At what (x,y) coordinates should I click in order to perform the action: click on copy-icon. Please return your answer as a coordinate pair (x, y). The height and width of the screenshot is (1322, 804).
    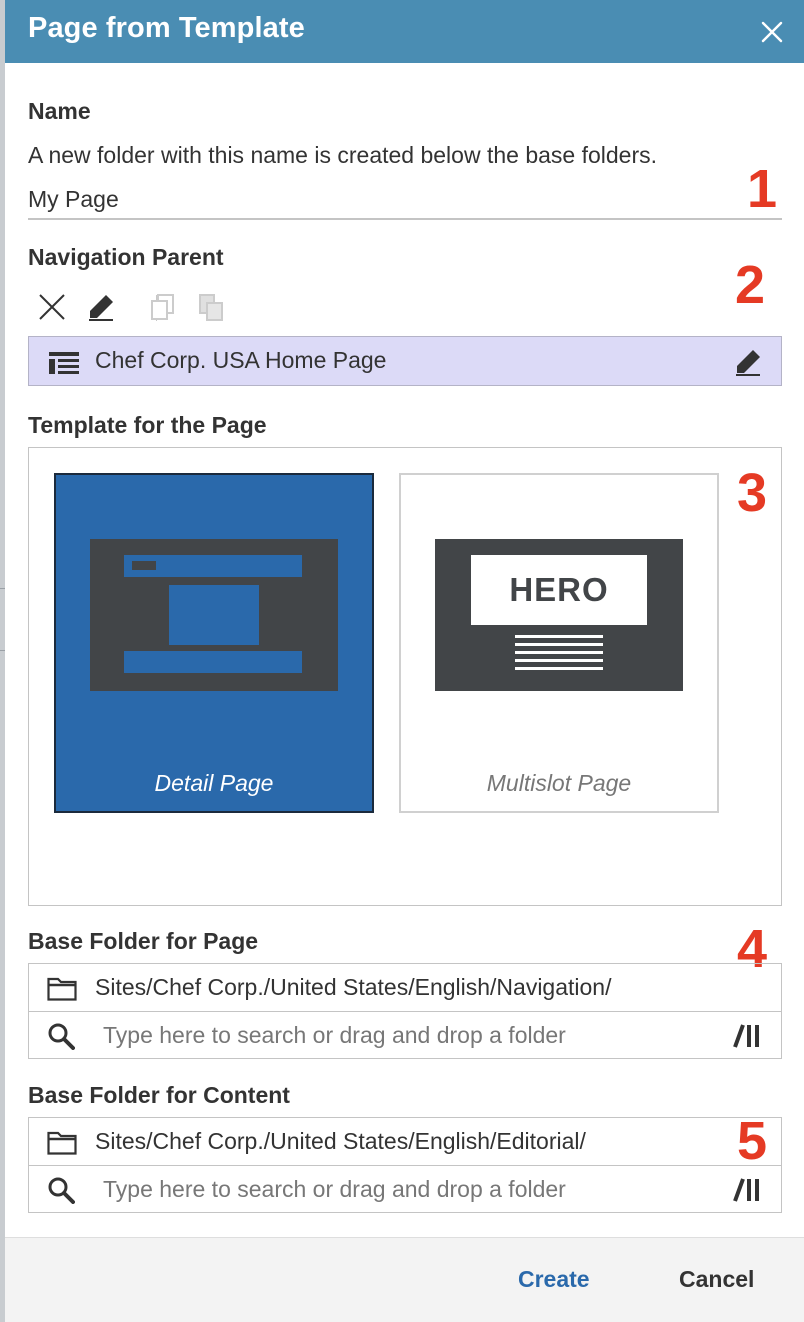
    Looking at the image, I should click on (163, 307).